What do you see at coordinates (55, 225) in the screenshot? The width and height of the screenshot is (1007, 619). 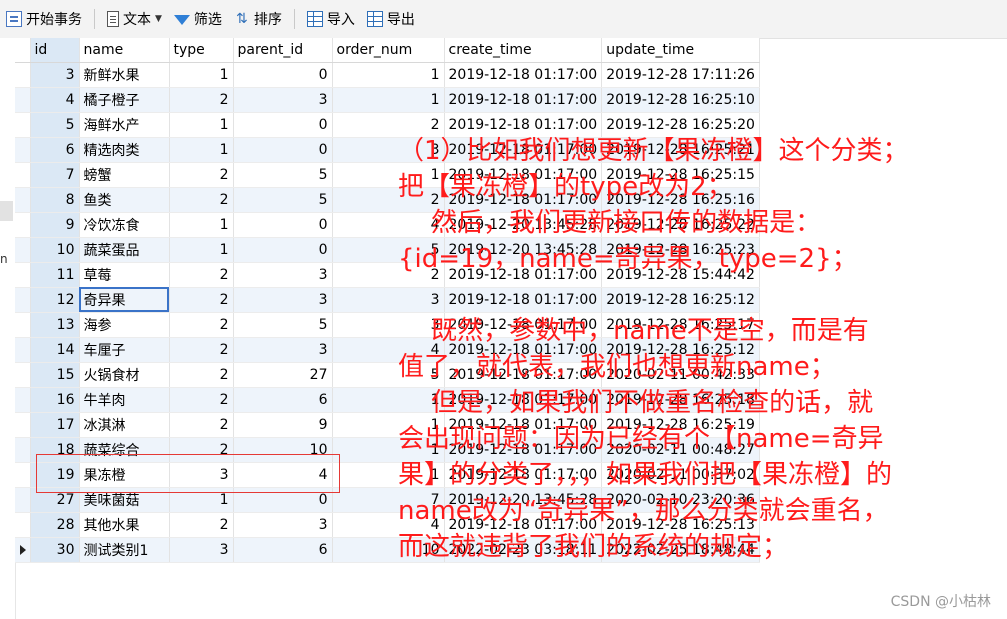 I see `cell-id: 9` at bounding box center [55, 225].